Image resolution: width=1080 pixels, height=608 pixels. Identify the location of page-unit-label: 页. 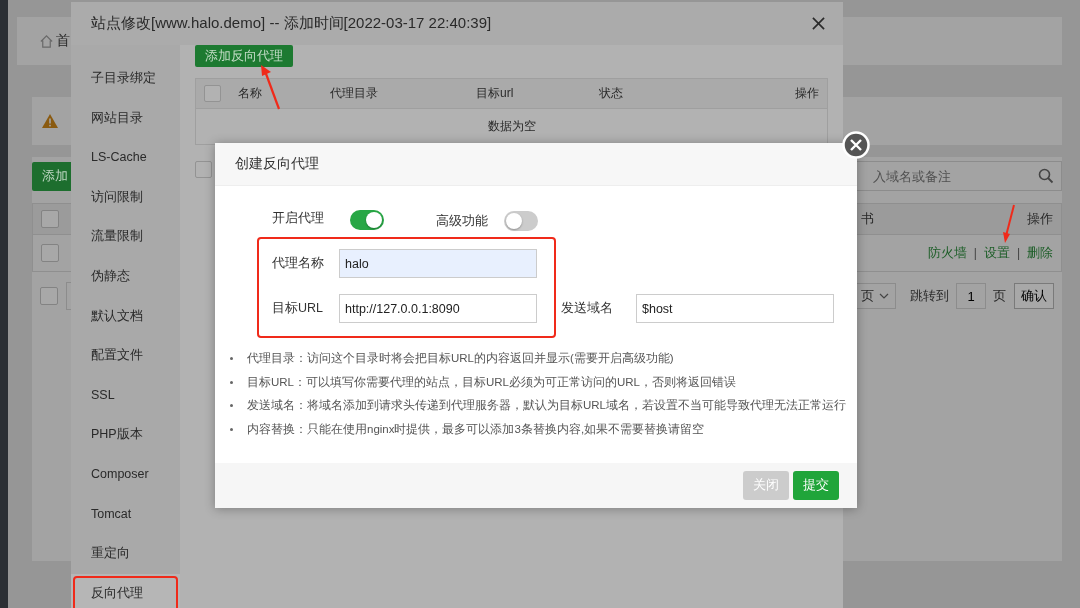
(999, 296).